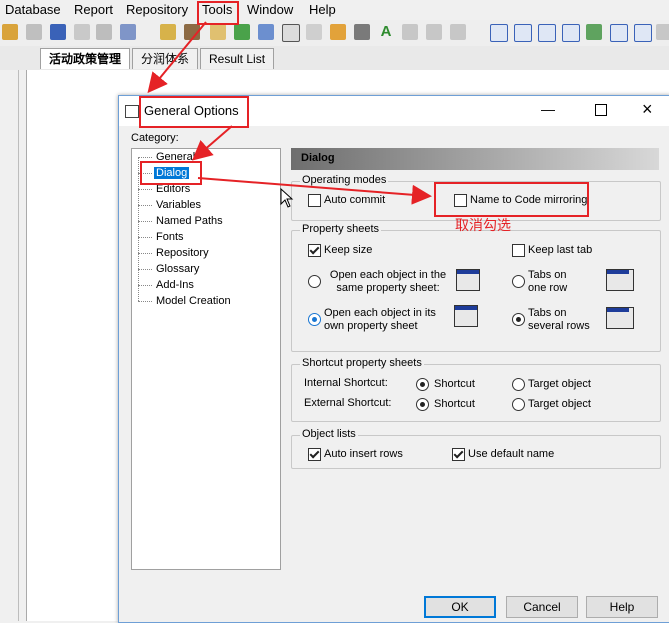  Describe the element at coordinates (289, 113) in the screenshot. I see `annotation-arrows` at that location.